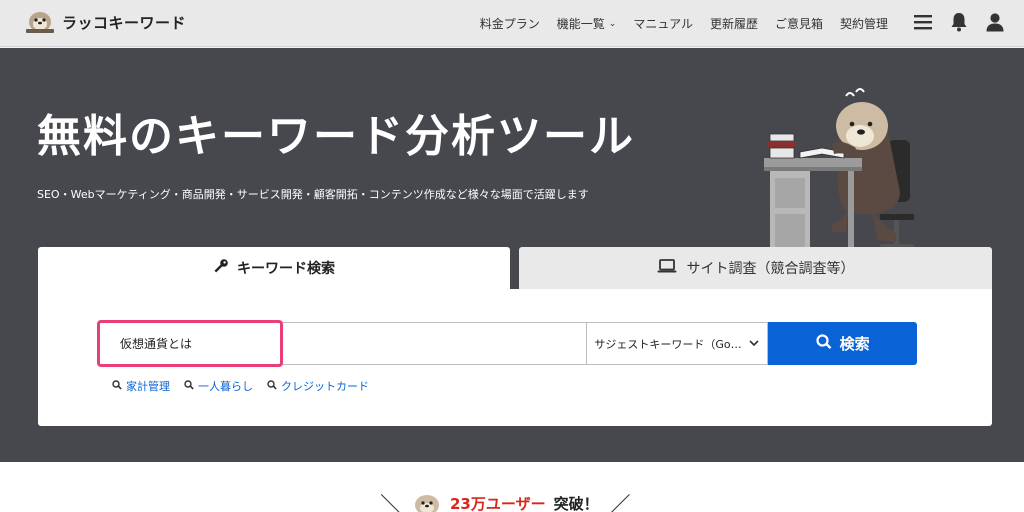  What do you see at coordinates (770, 269) in the screenshot?
I see `tab-site-research-label: サイト調査（競合調査等）` at bounding box center [770, 269].